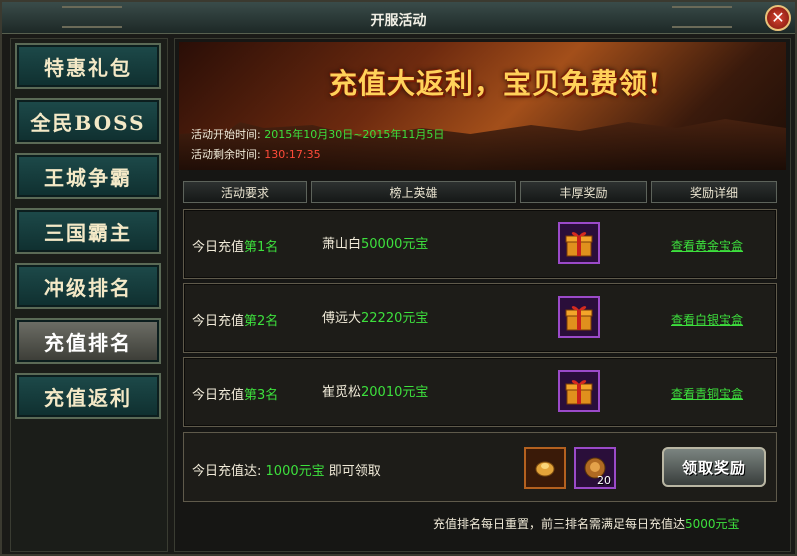 The image size is (797, 556). Describe the element at coordinates (714, 467) in the screenshot. I see `claim-reward-button: 领取奖励` at that location.